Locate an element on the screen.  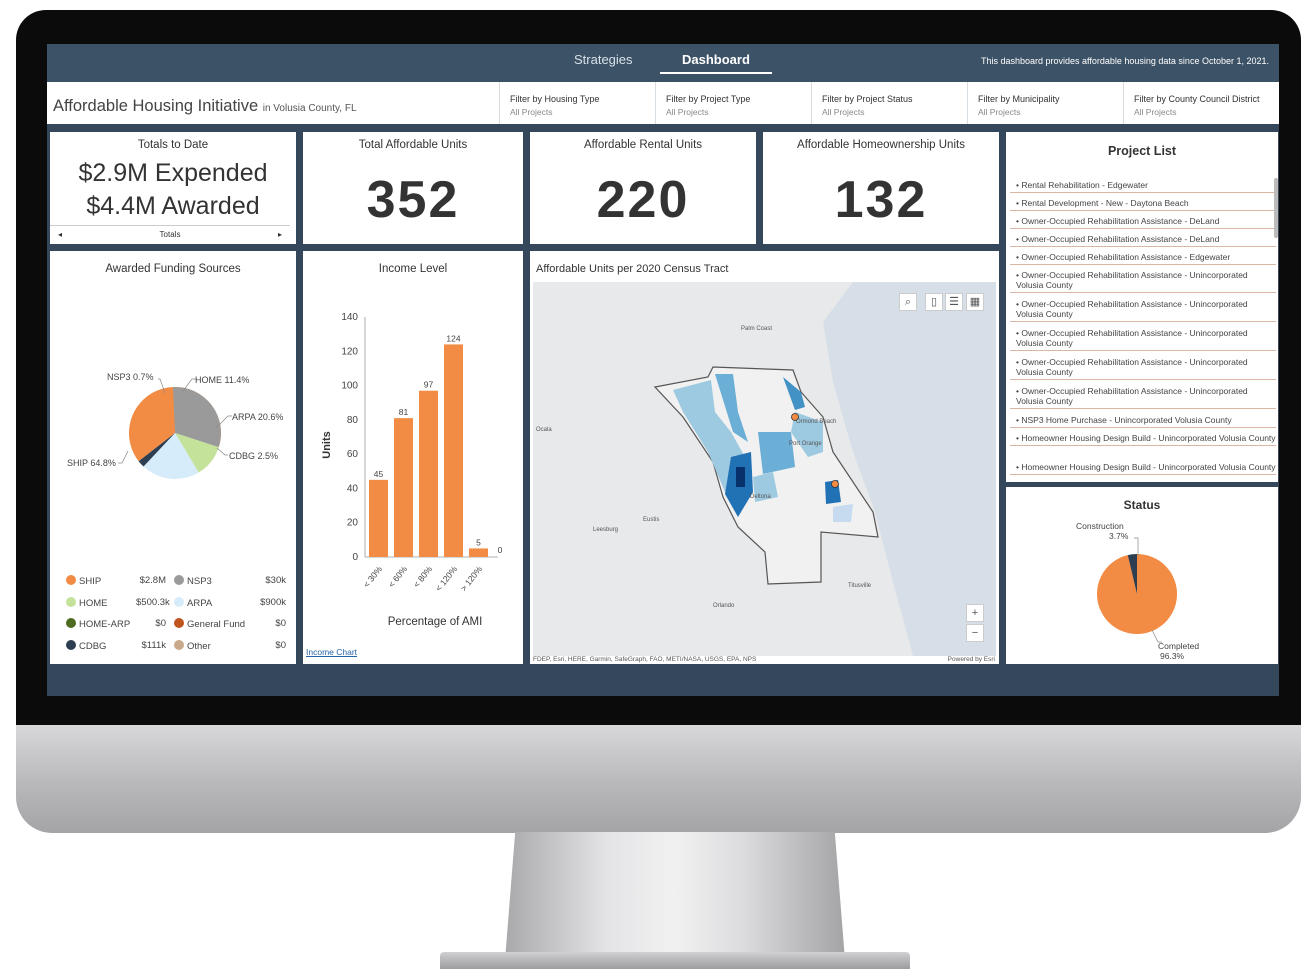
x-tick-label: < 30% is located at coordinates (372, 577).